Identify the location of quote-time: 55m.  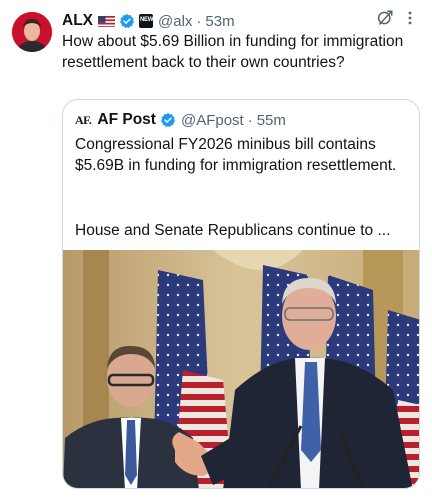
(271, 120).